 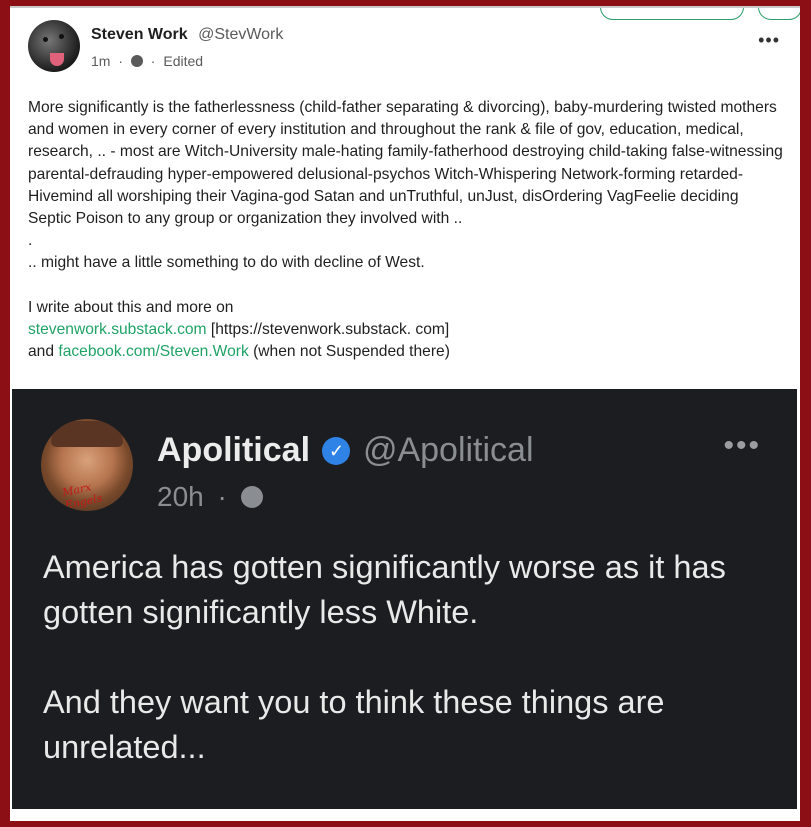 What do you see at coordinates (139, 34) in the screenshot?
I see `author-name: Steven Work` at bounding box center [139, 34].